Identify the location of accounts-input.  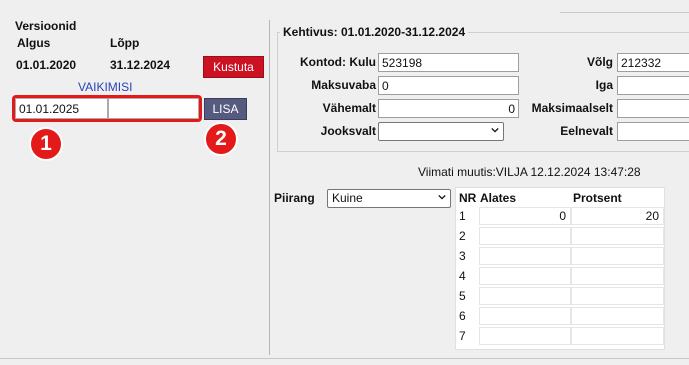
(448, 62).